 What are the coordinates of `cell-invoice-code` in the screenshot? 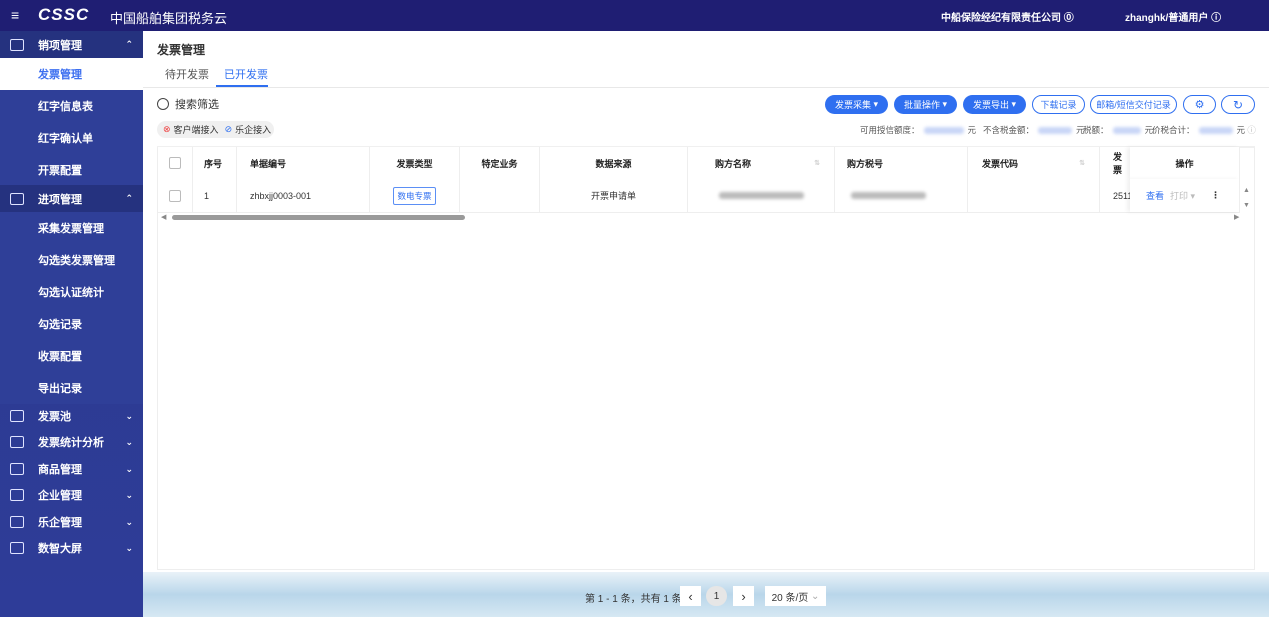 It's located at (1034, 195).